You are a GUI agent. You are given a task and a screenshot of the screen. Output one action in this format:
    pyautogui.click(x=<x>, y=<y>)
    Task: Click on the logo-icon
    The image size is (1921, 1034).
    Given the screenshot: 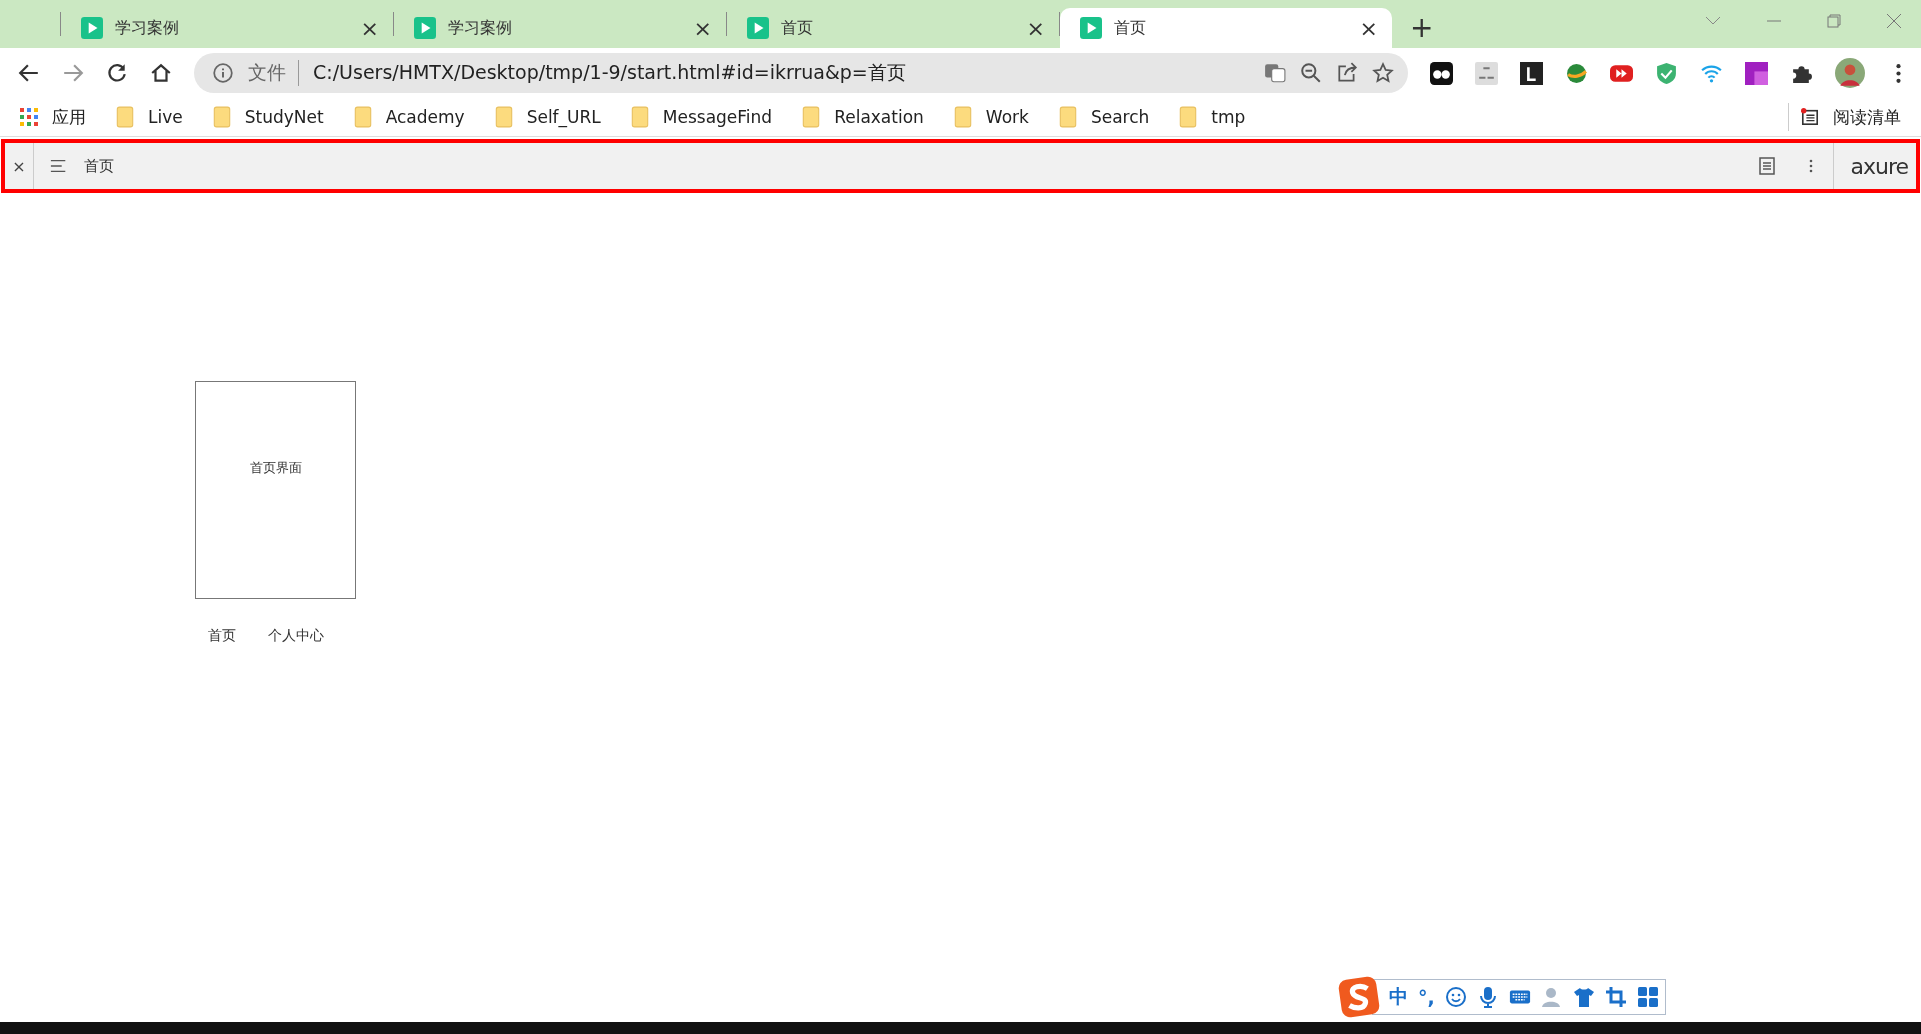 What is the action you would take?
    pyautogui.click(x=1359, y=997)
    